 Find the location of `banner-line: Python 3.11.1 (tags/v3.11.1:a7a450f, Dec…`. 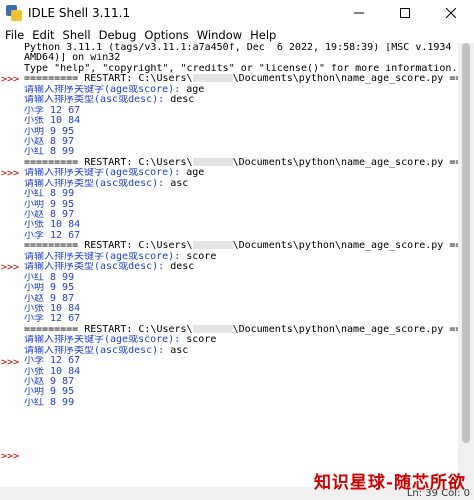

banner-line: Python 3.11.1 (tags/v3.11.1:a7a450f, Dec… is located at coordinates (241, 48).